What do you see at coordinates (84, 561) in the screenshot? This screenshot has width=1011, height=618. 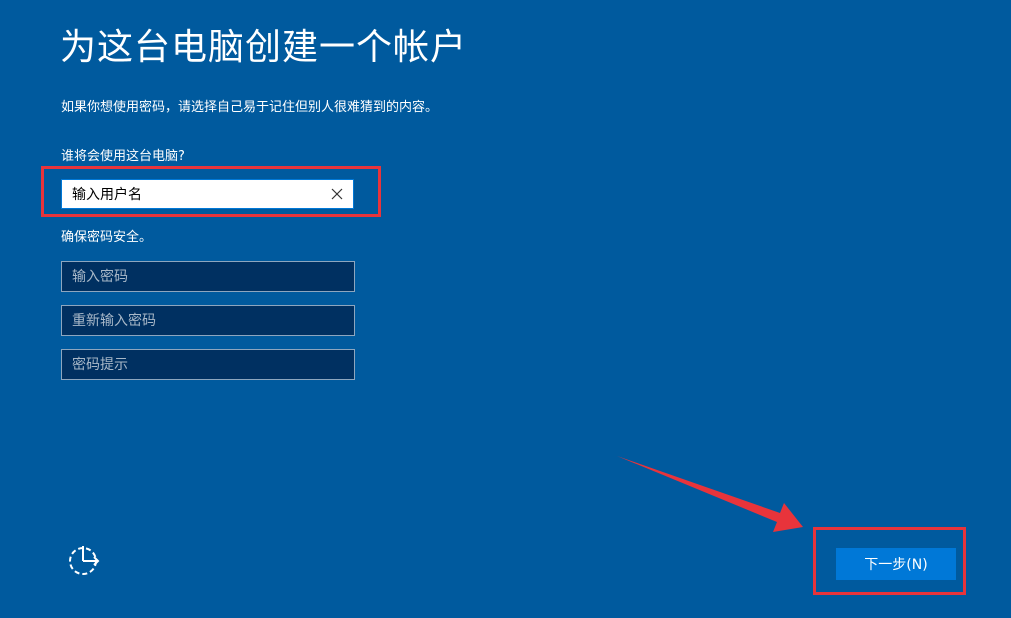 I see `ease-of-access-icon` at bounding box center [84, 561].